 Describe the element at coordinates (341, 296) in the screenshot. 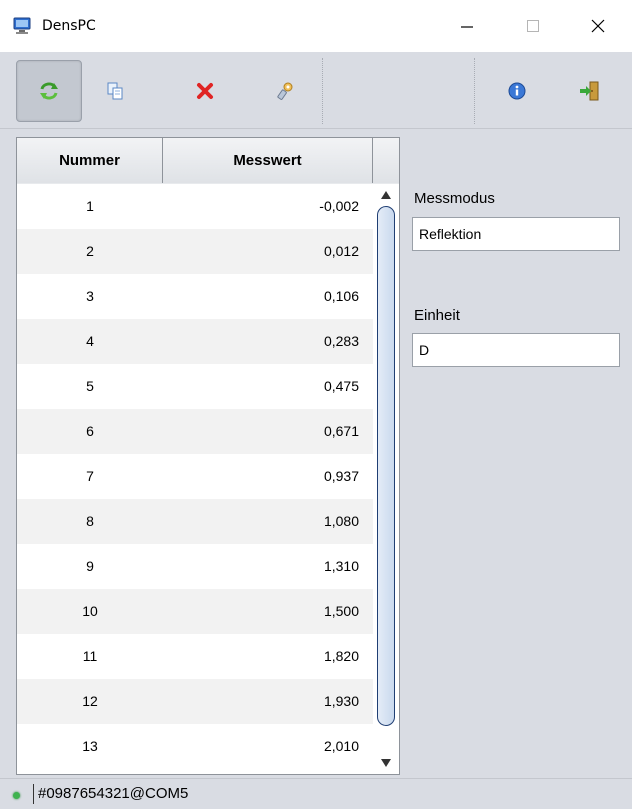

I see `cell-value: 0,106` at that location.